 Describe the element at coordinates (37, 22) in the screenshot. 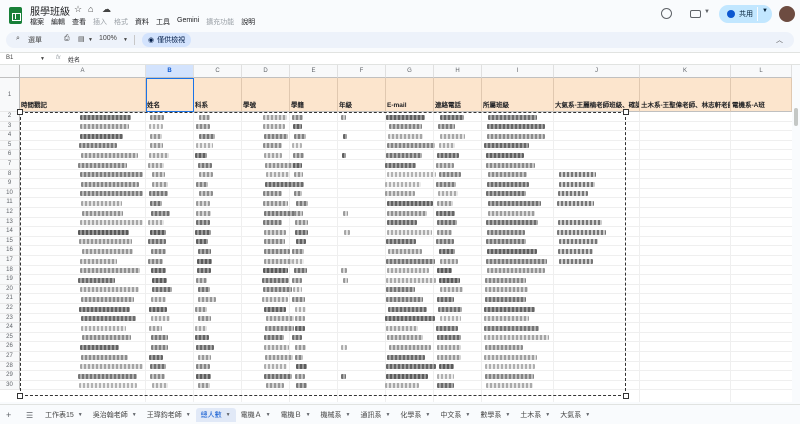

I see `menu-item-0: 檔案` at that location.